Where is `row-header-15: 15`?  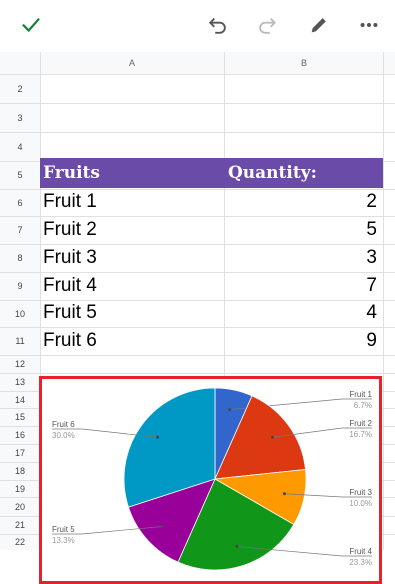
row-header-15: 15 is located at coordinates (20, 417).